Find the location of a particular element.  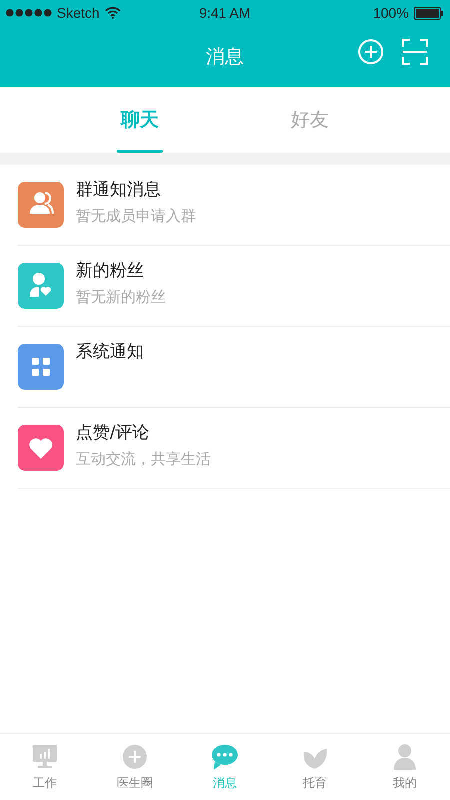

signal-icon is located at coordinates (29, 13).